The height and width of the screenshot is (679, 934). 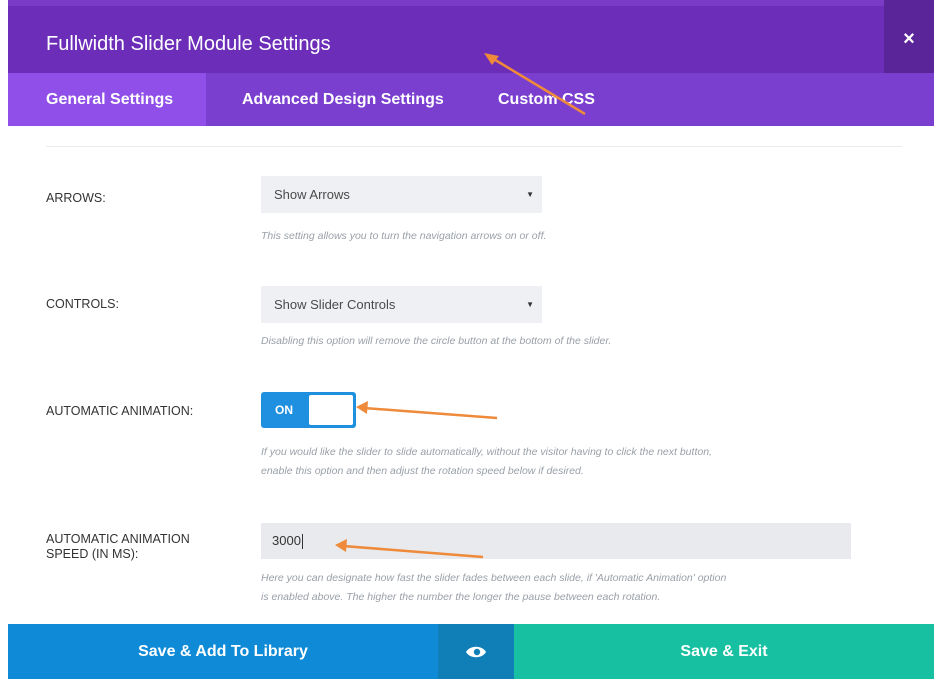 What do you see at coordinates (331, 410) in the screenshot?
I see `toggle-knob` at bounding box center [331, 410].